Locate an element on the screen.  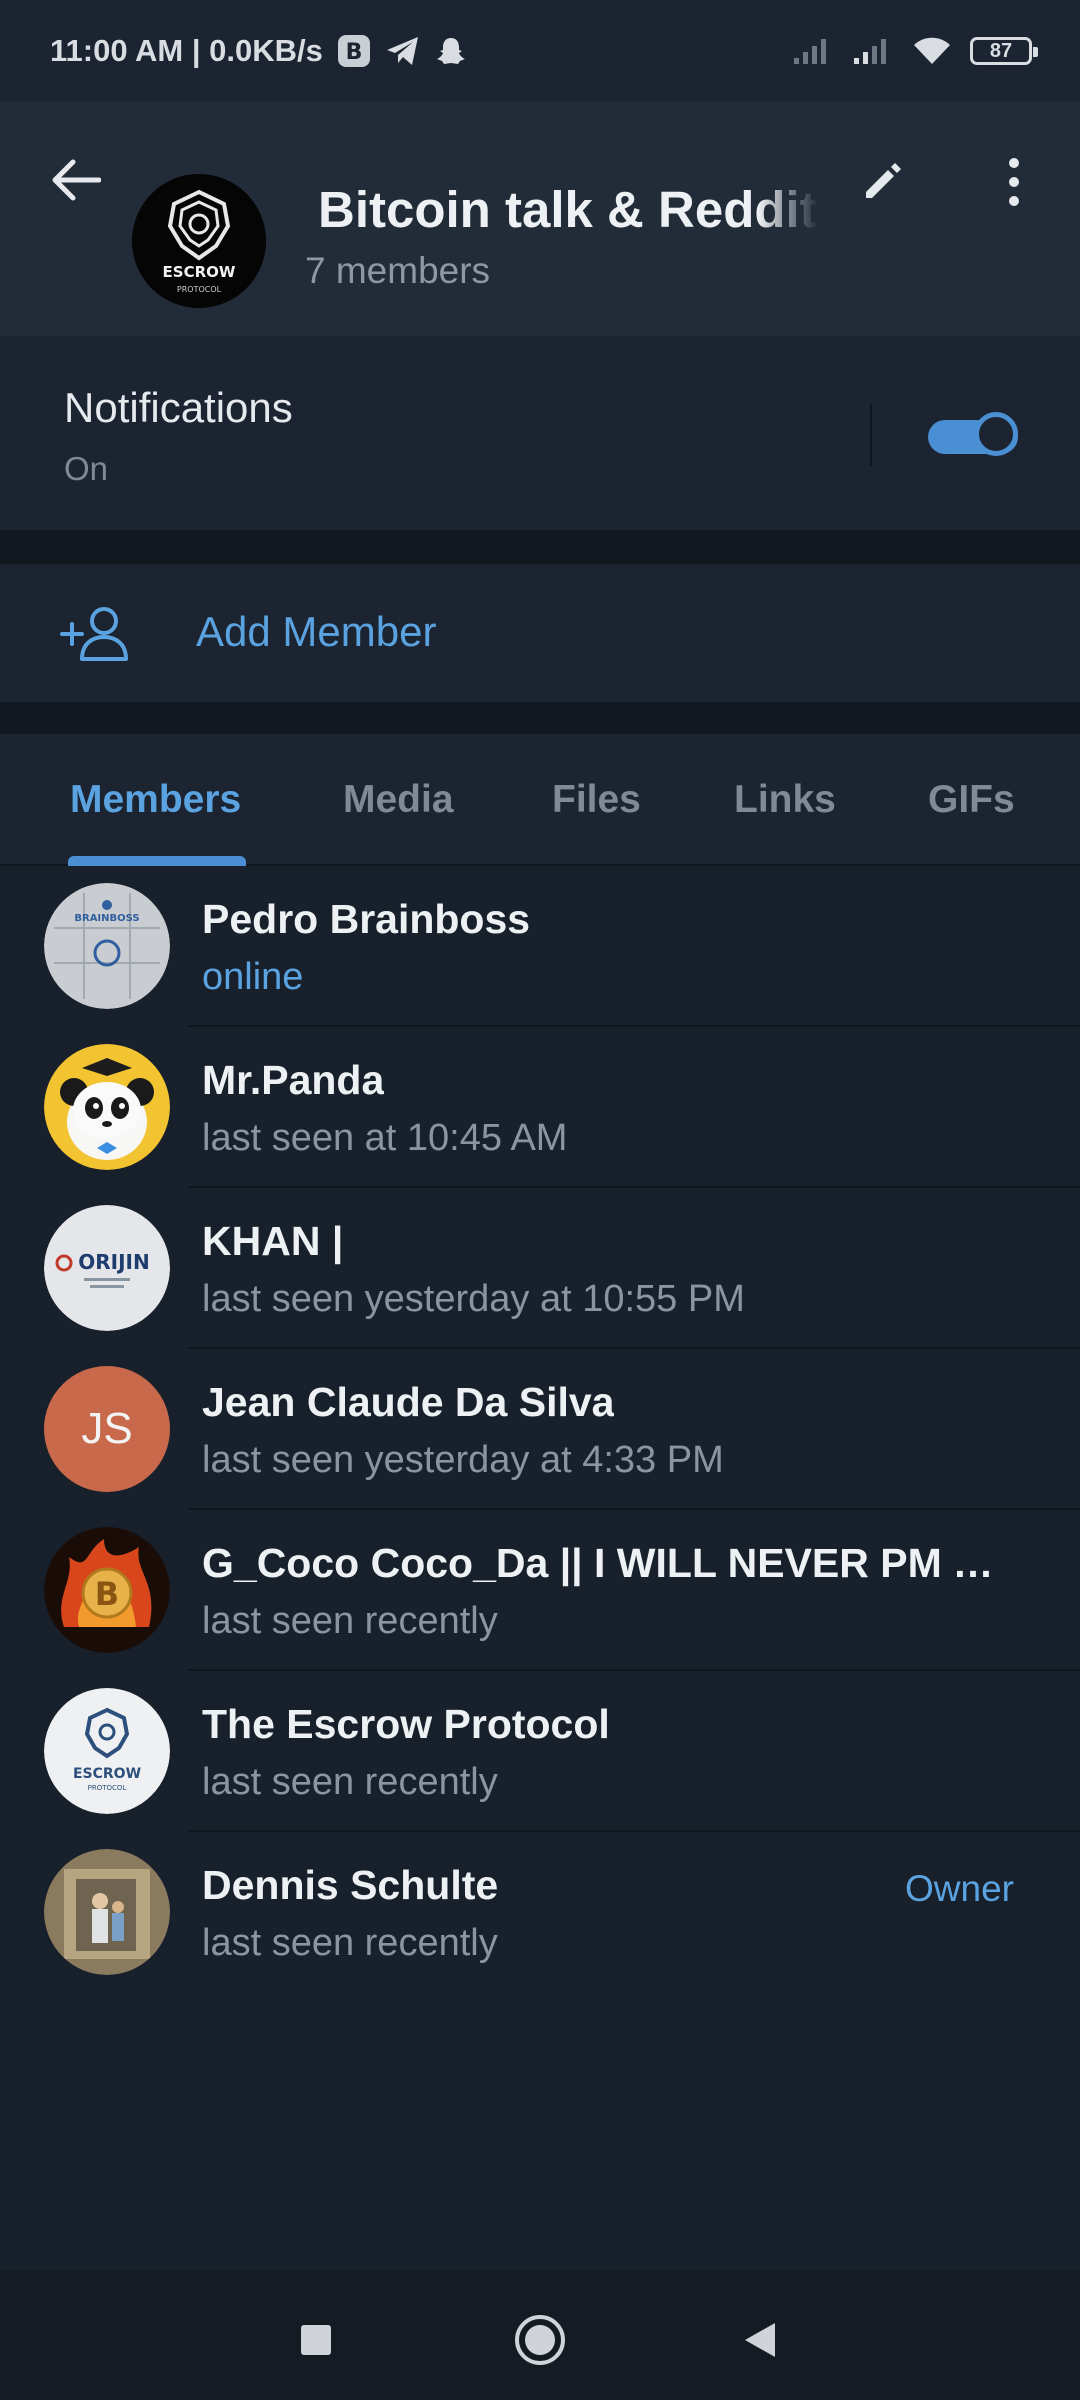
pencil-icon is located at coordinates (883, 180).